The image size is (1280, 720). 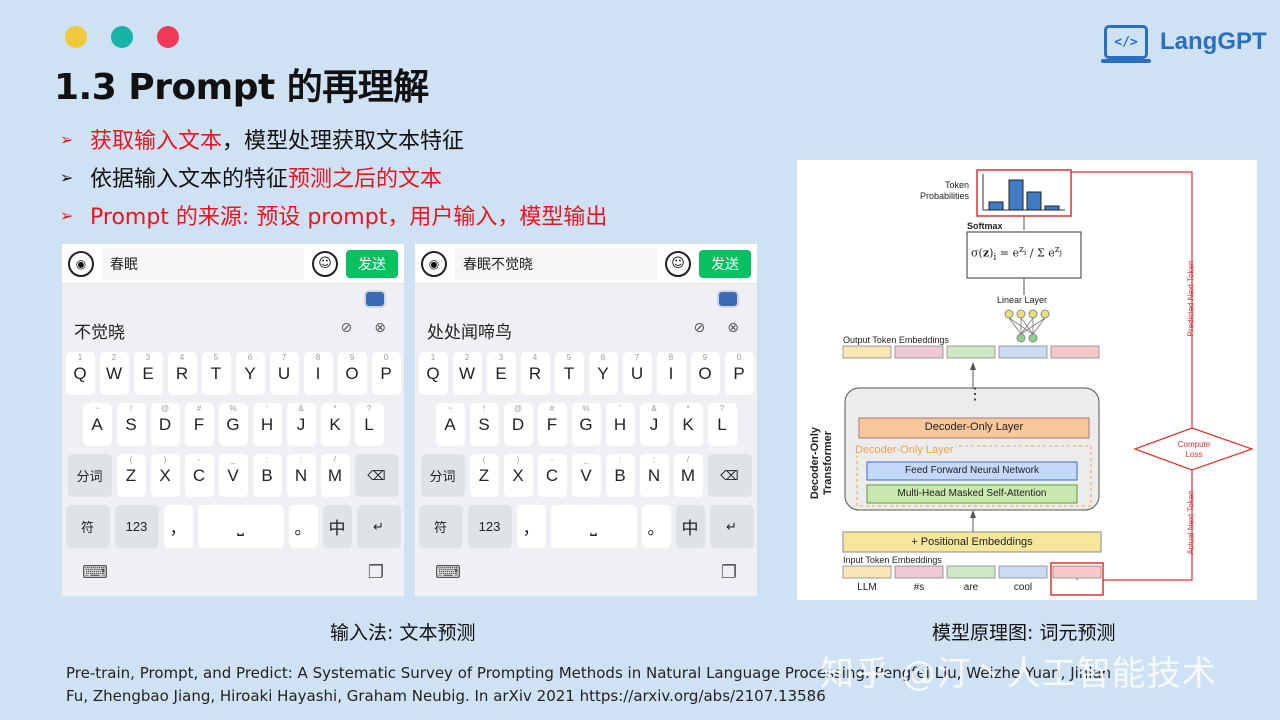 What do you see at coordinates (168, 37) in the screenshot?
I see `window-dot-red` at bounding box center [168, 37].